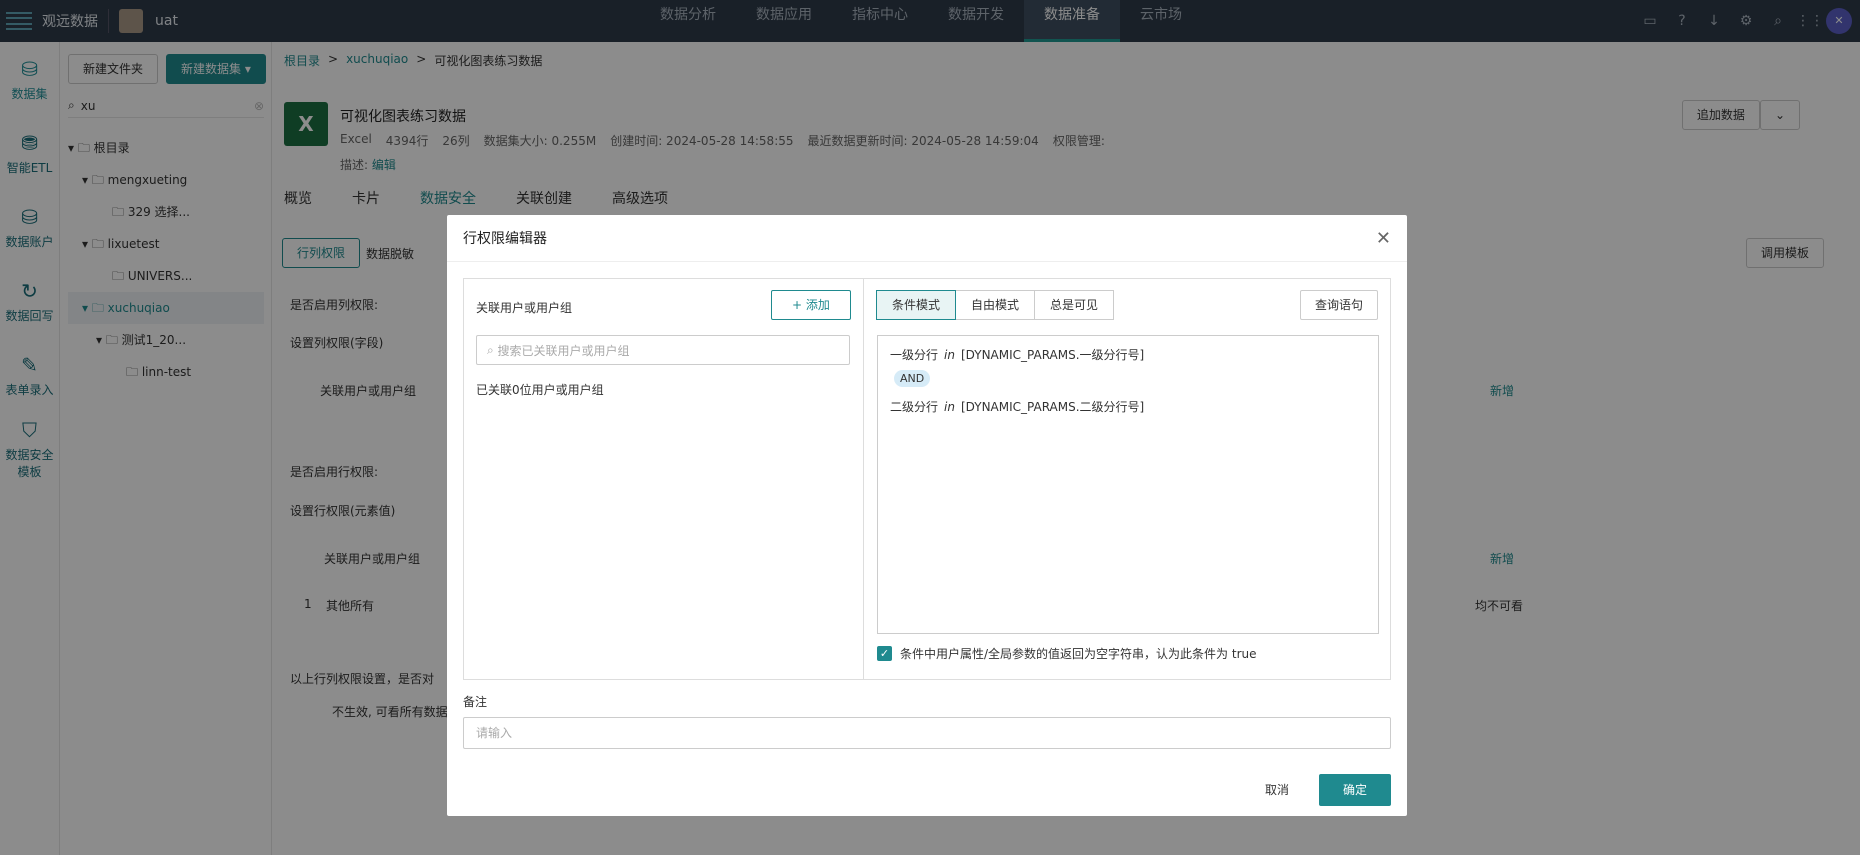  What do you see at coordinates (524, 308) in the screenshot?
I see `assoc-header: 关联用户或用户组` at bounding box center [524, 308].